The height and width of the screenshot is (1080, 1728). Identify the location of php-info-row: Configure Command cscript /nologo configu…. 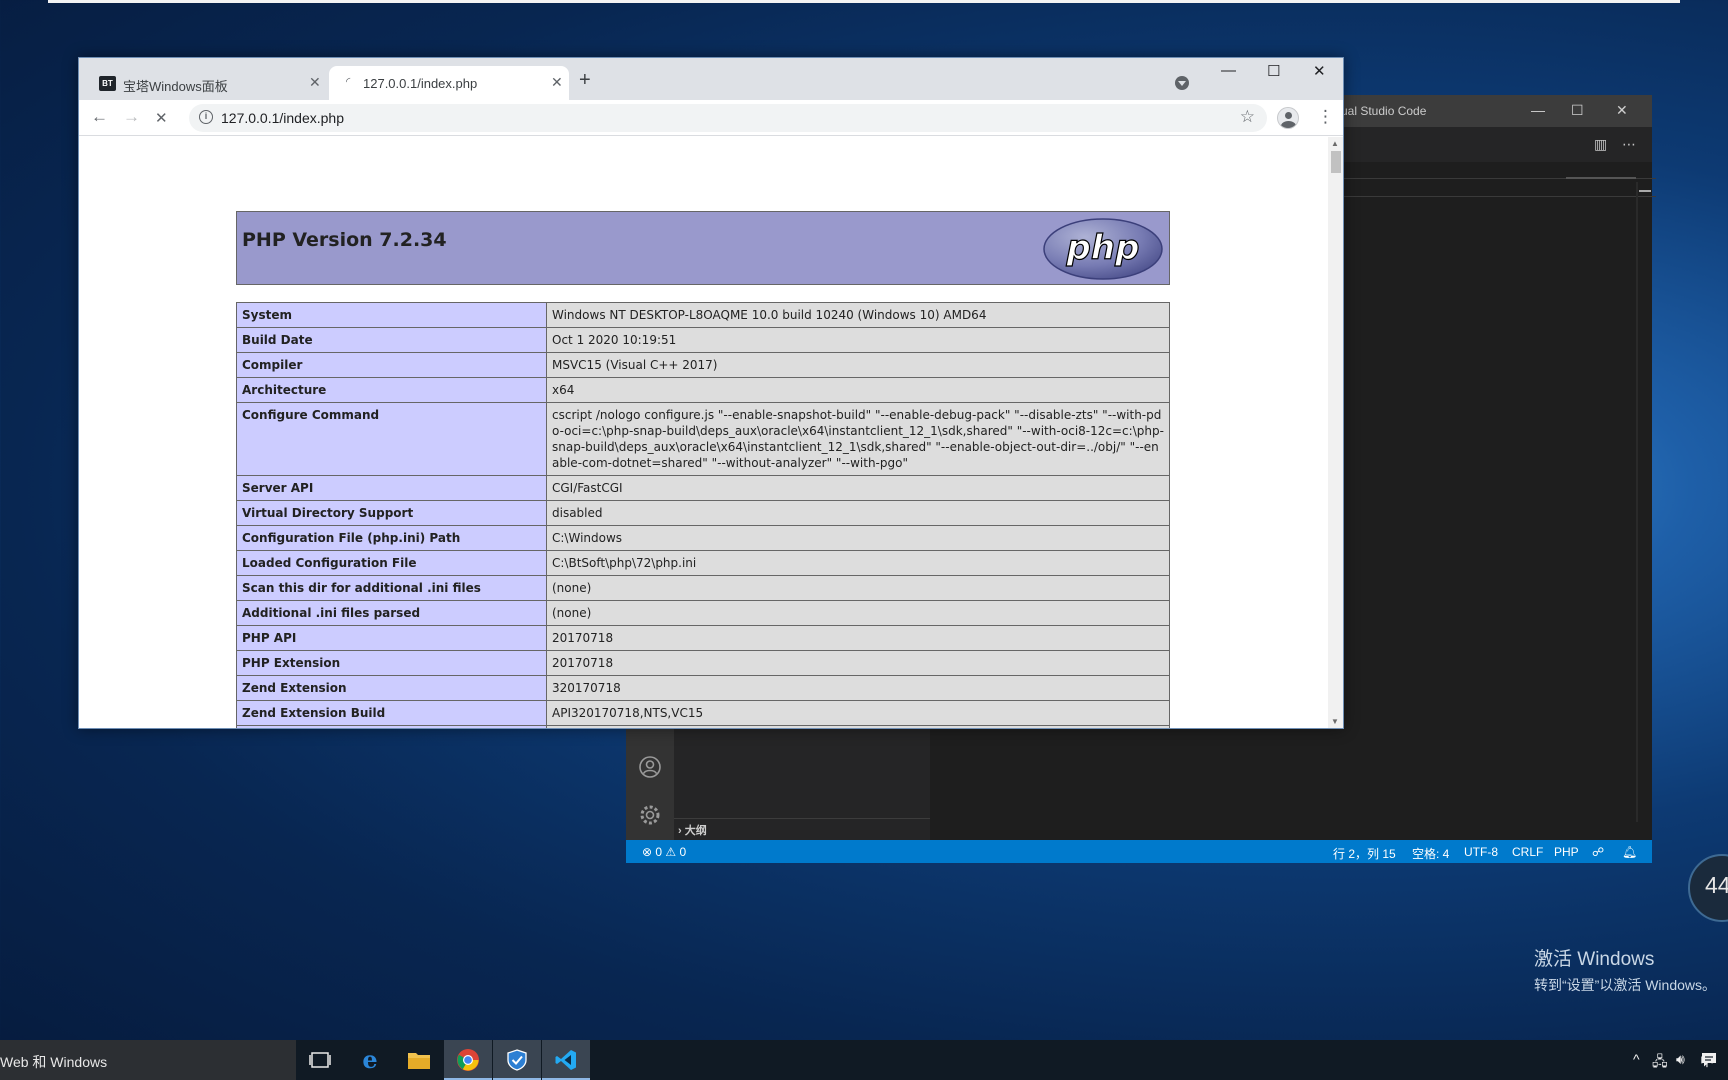
(703, 439).